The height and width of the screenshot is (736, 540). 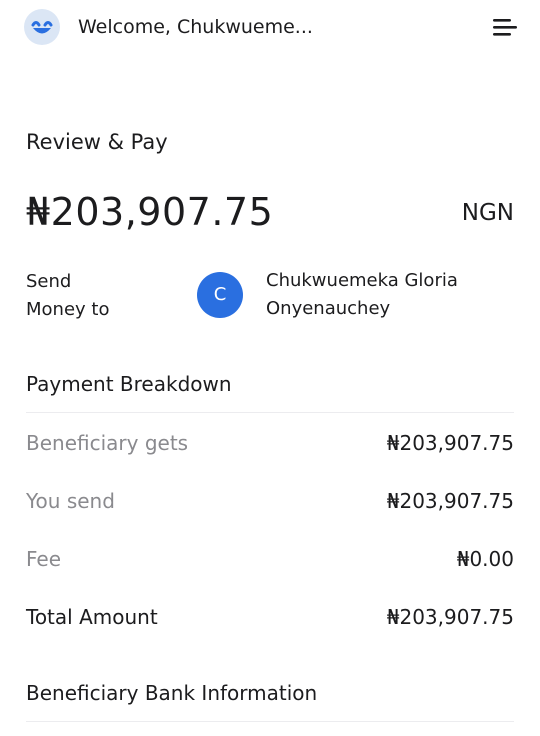 I want to click on beneficiary-gets-label: Beneficiary gets, so click(x=107, y=443).